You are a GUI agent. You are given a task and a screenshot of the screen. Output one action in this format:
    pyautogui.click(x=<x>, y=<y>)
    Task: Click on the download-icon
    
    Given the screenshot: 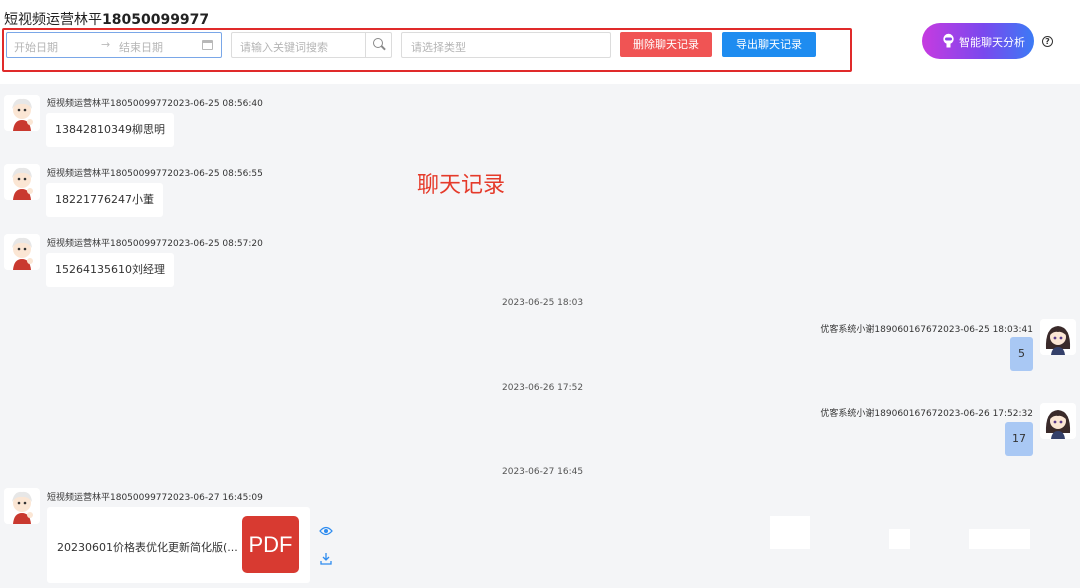 What is the action you would take?
    pyautogui.click(x=326, y=558)
    